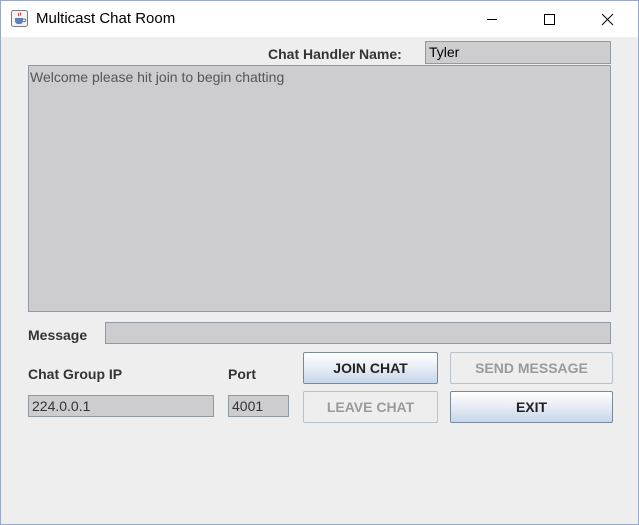 This screenshot has width=639, height=525. What do you see at coordinates (370, 407) in the screenshot?
I see `leave-chat-button: LEAVE CHAT` at bounding box center [370, 407].